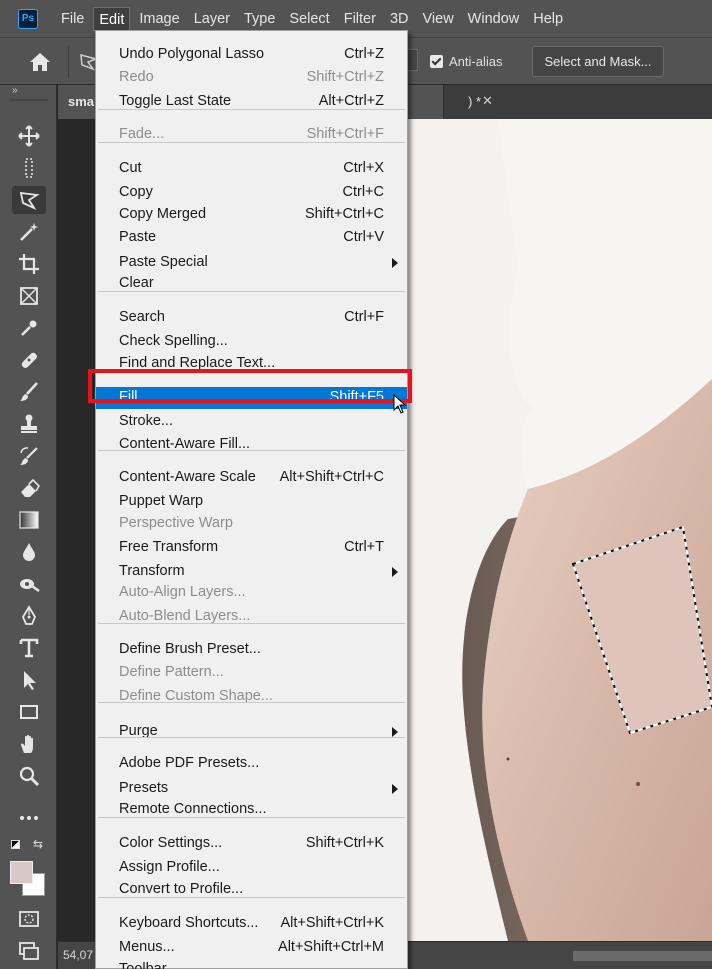 This screenshot has height=969, width=712. I want to click on photoshop-logo: Ps, so click(28, 18).